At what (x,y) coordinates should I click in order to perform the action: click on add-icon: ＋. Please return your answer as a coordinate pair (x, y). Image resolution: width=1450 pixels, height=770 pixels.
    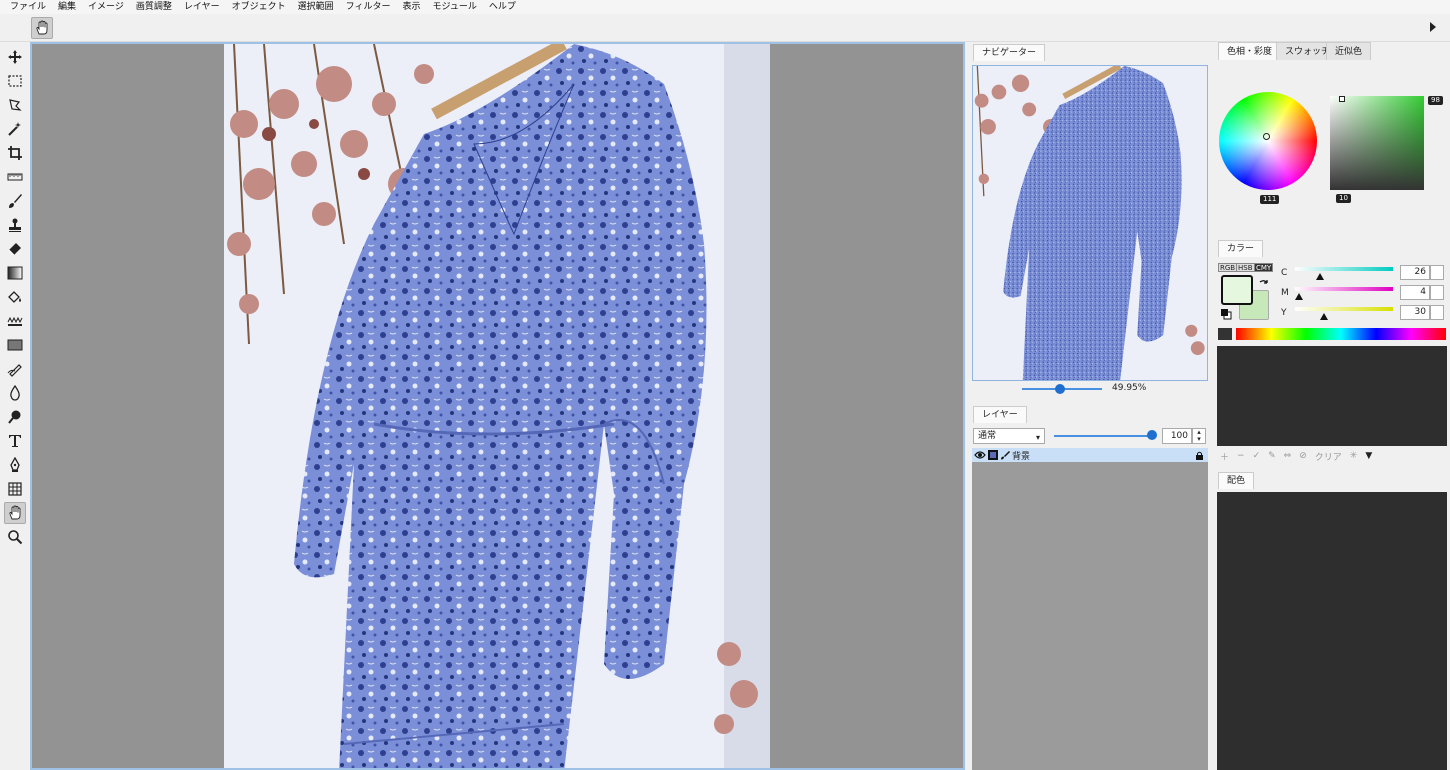
    Looking at the image, I should click on (1224, 456).